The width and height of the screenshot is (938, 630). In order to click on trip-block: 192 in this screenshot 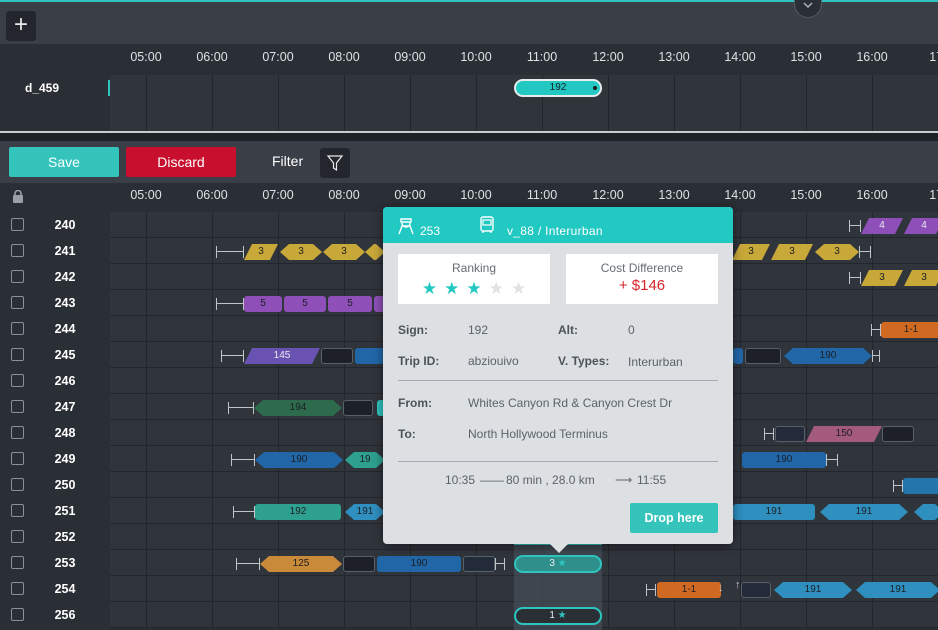, I will do `click(298, 512)`.